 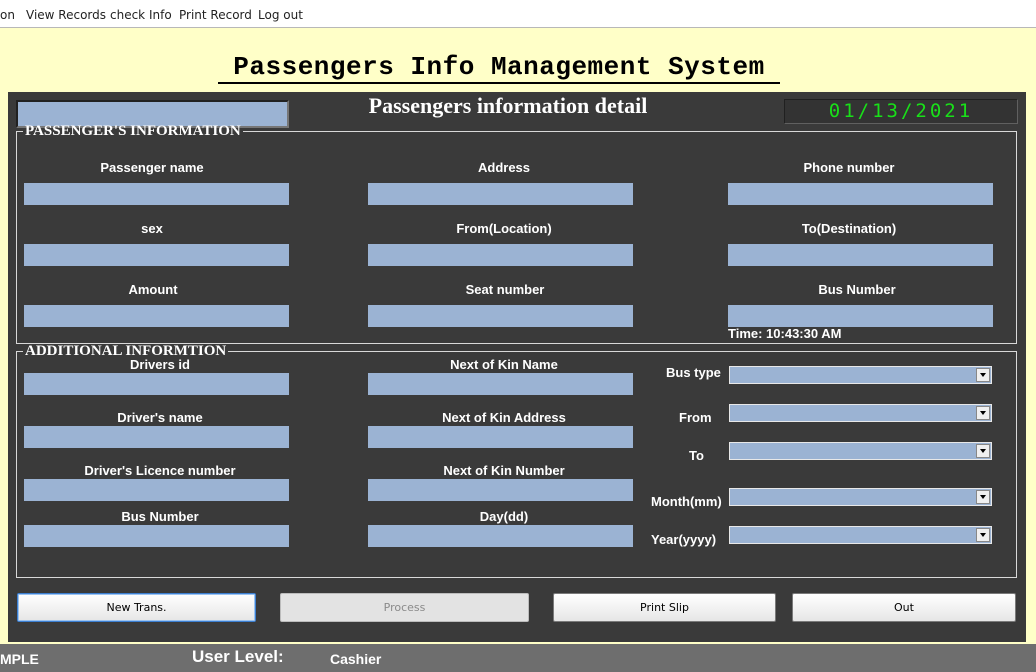 What do you see at coordinates (664, 607) in the screenshot?
I see `print-slip-button: Print Slip` at bounding box center [664, 607].